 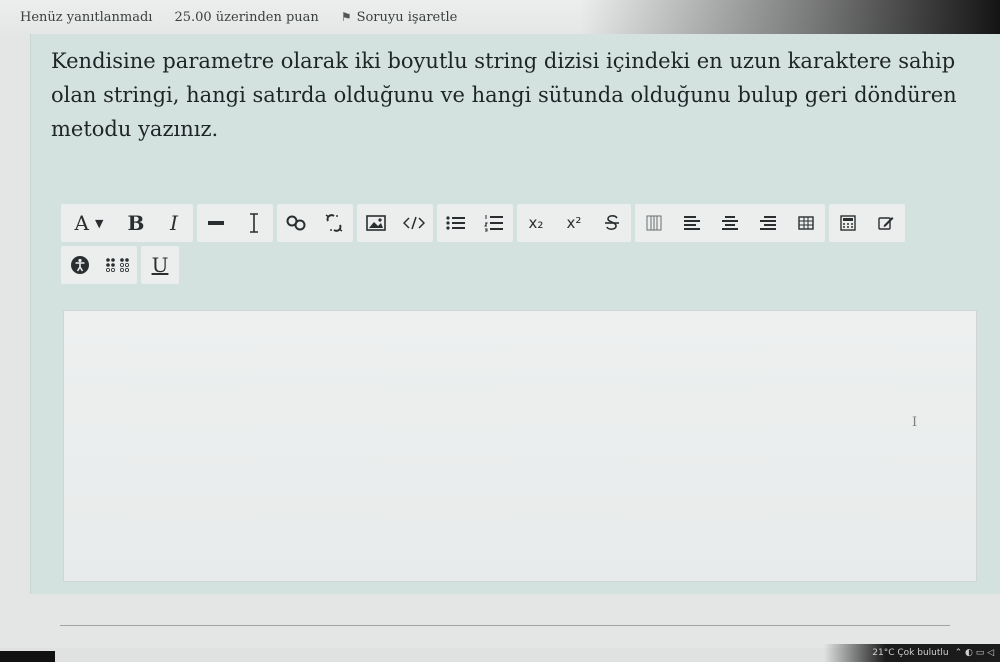 I want to click on font-menu-label: A, so click(x=81, y=223).